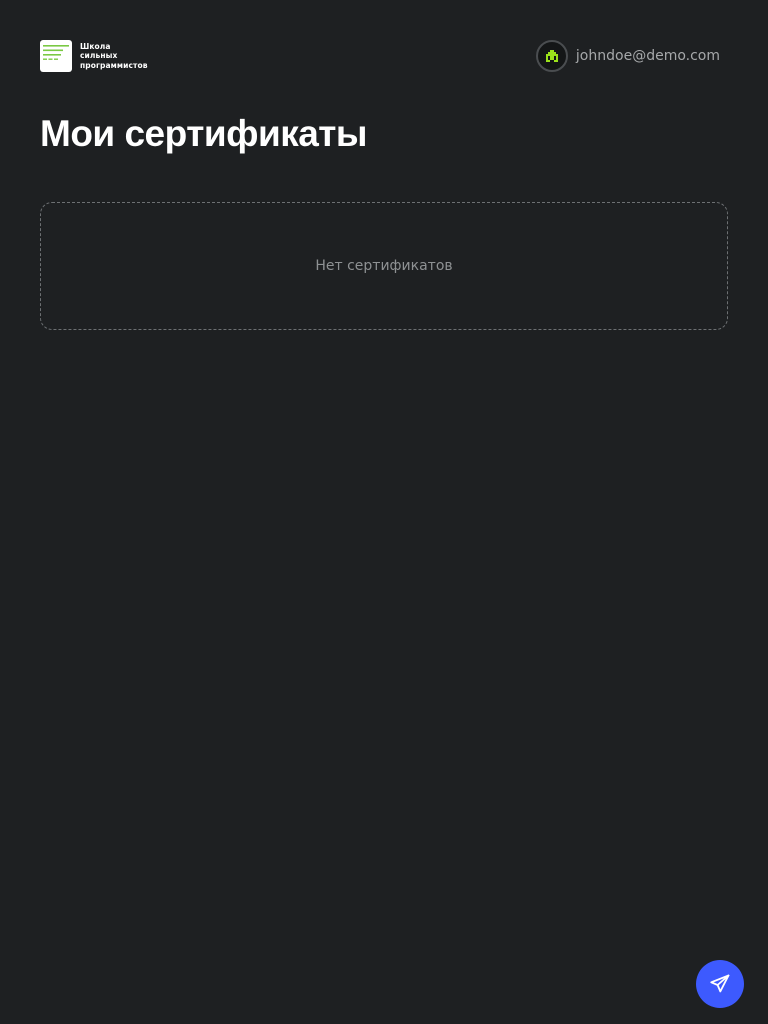 Image resolution: width=768 pixels, height=1024 pixels. What do you see at coordinates (95, 46) in the screenshot?
I see `logo-line-1: Школа` at bounding box center [95, 46].